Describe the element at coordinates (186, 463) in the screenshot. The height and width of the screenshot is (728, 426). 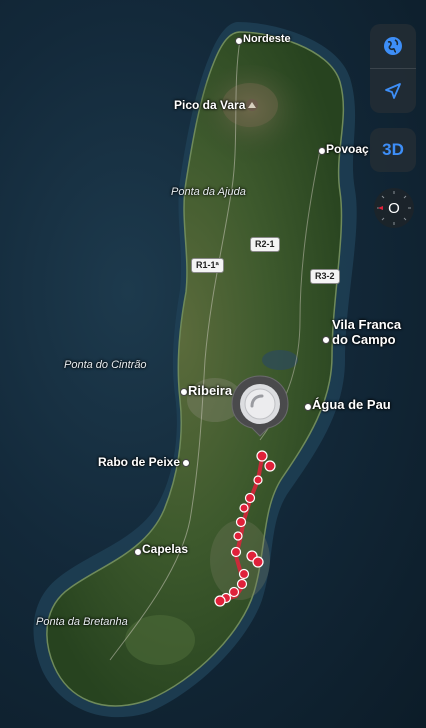
I see `rabo-de-peixe-dot` at that location.